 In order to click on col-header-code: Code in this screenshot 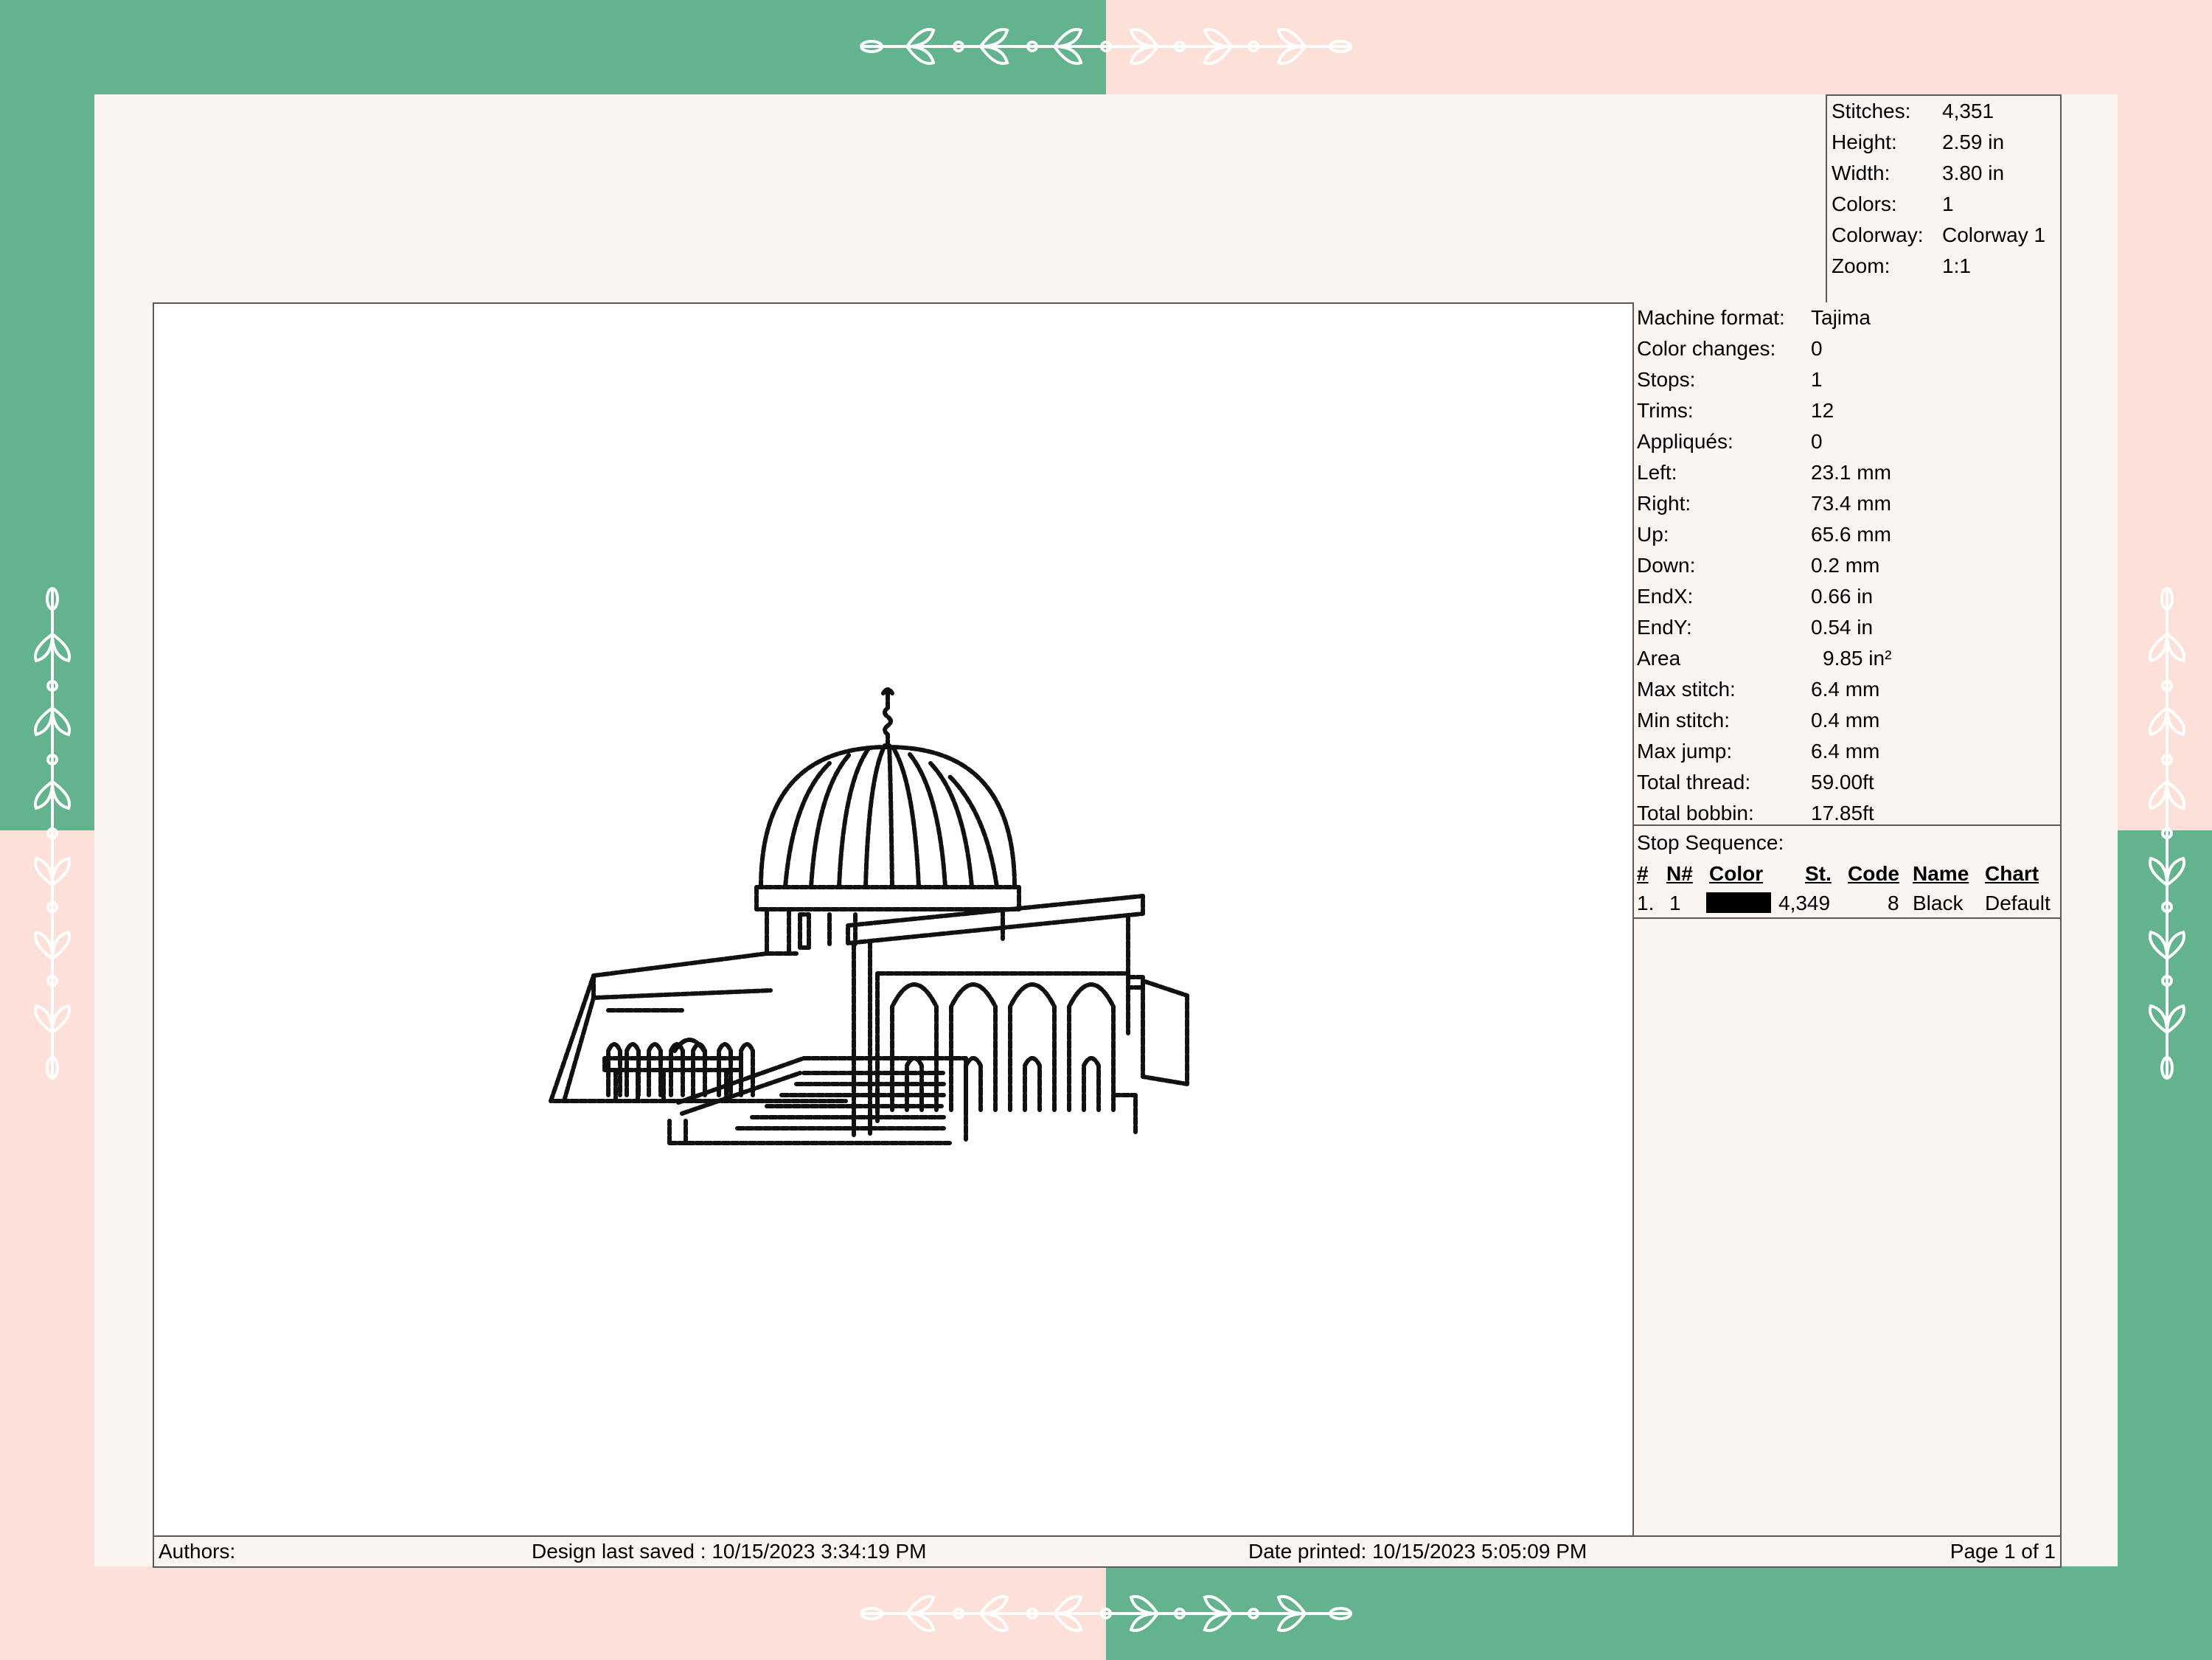, I will do `click(1873, 873)`.